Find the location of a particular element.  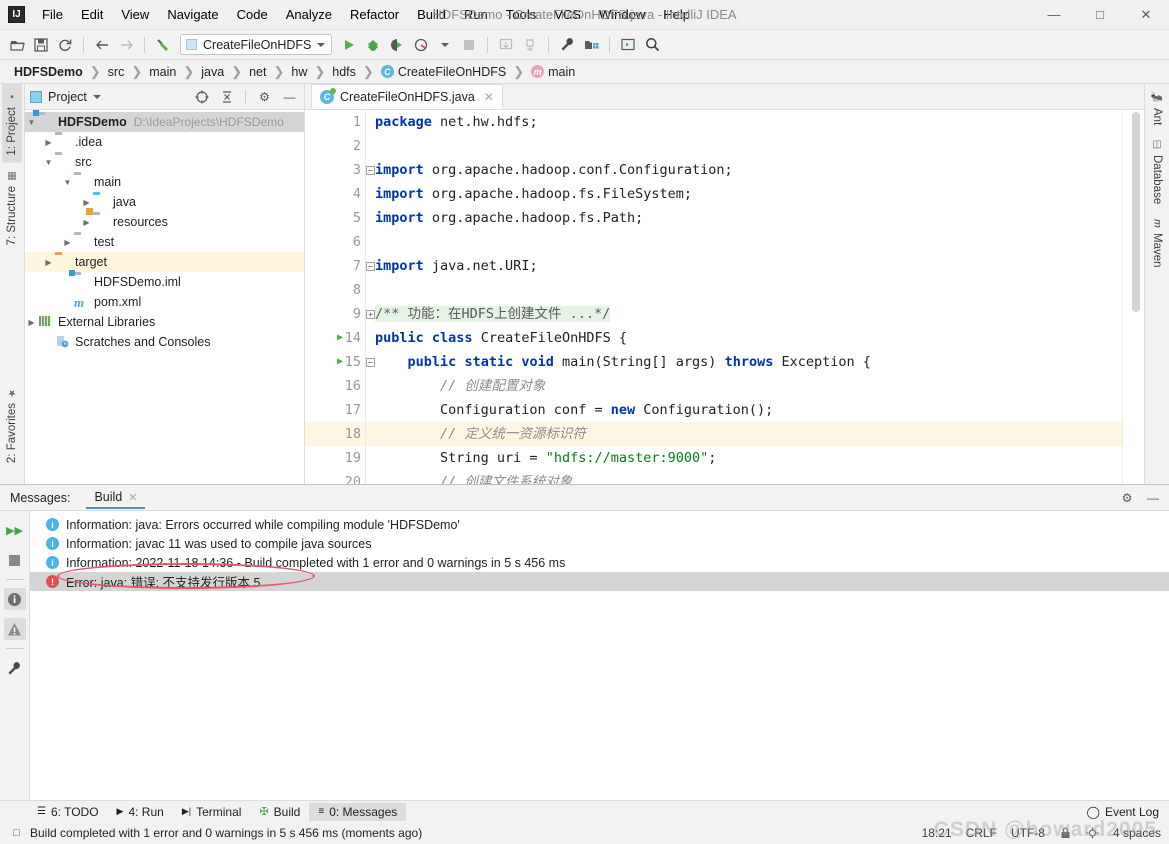

menu-help: Help is located at coordinates (676, 14).